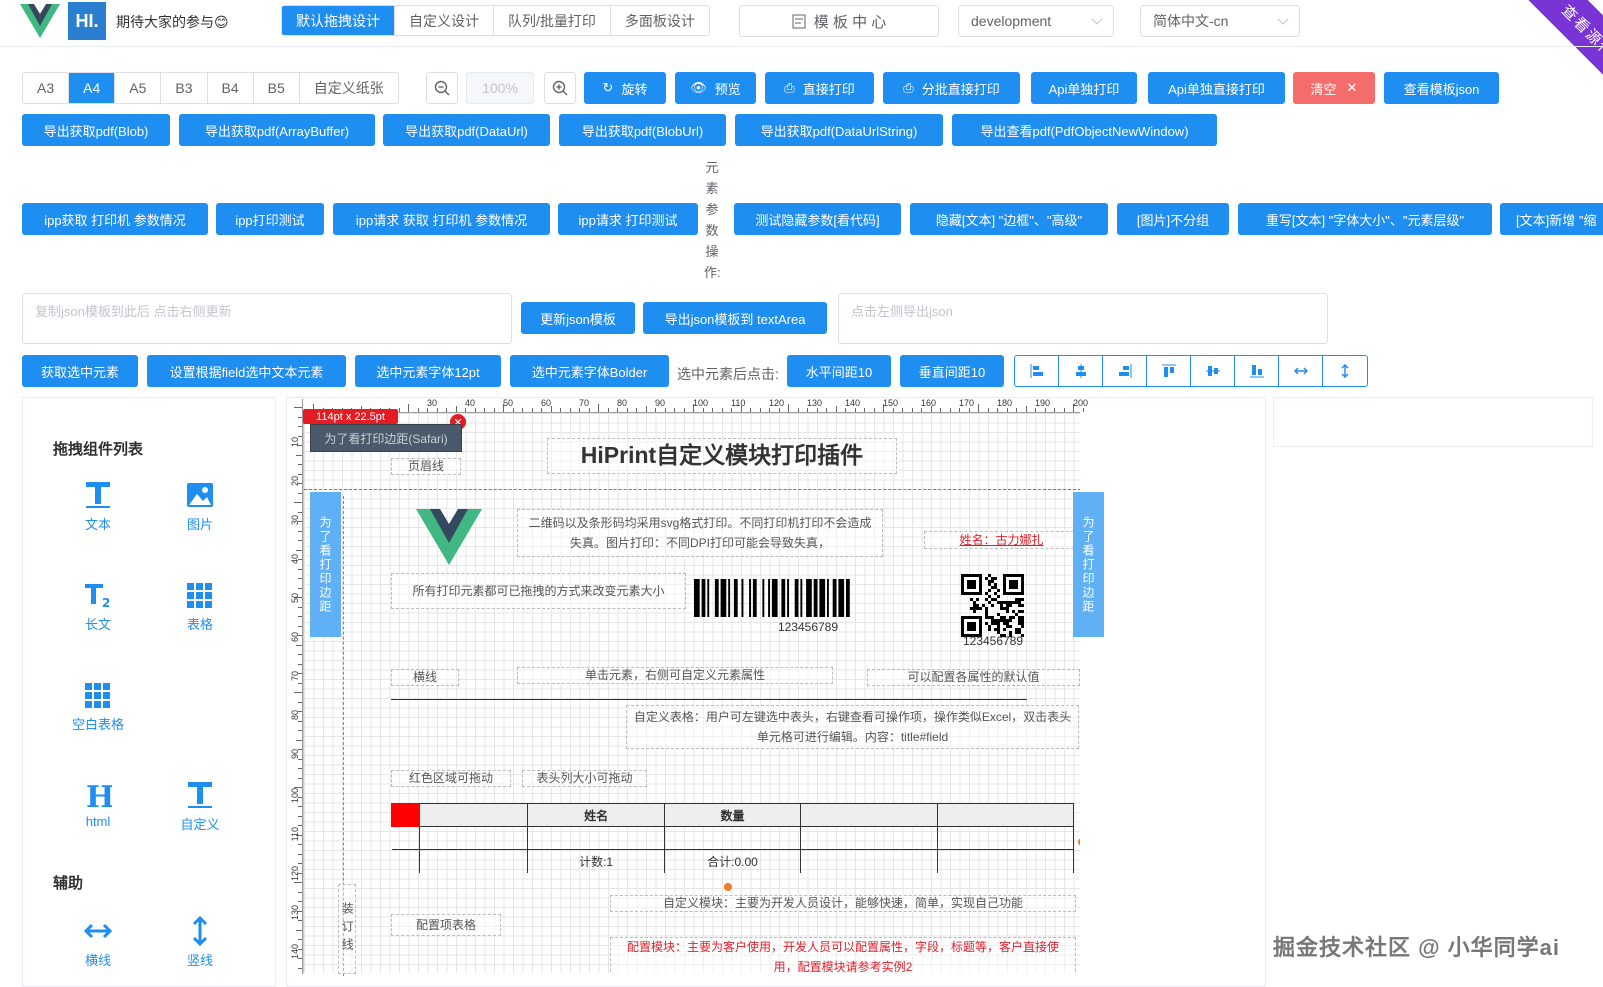 The height and width of the screenshot is (987, 1603). What do you see at coordinates (449, 536) in the screenshot?
I see `canvas-vue-logo` at bounding box center [449, 536].